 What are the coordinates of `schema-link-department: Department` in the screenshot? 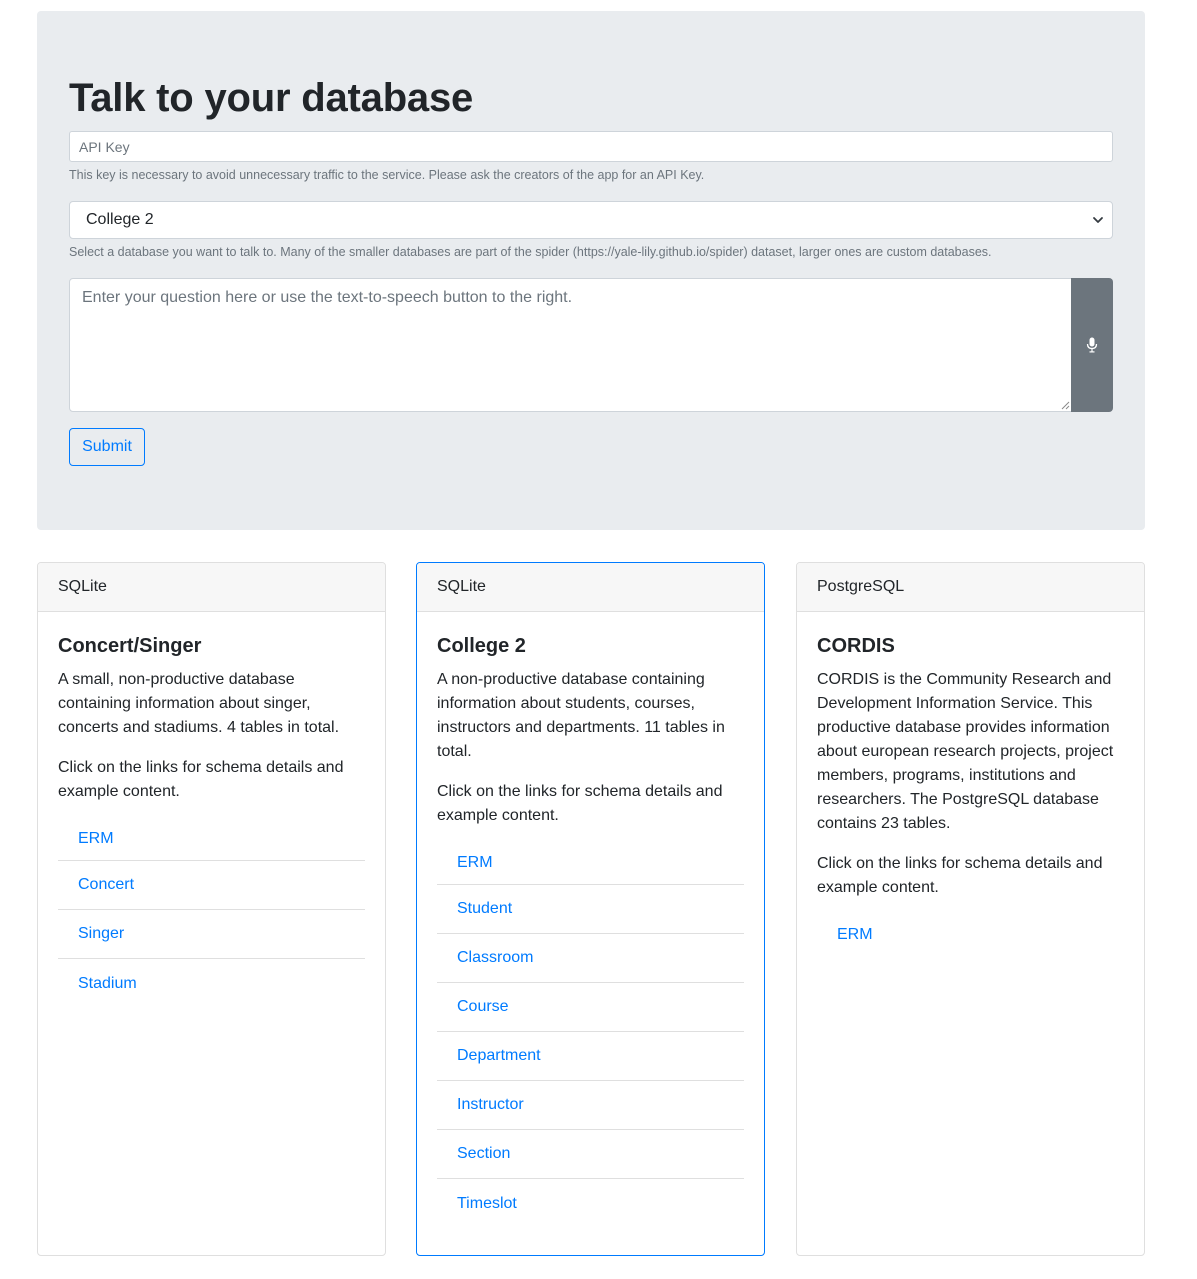 It's located at (590, 1056).